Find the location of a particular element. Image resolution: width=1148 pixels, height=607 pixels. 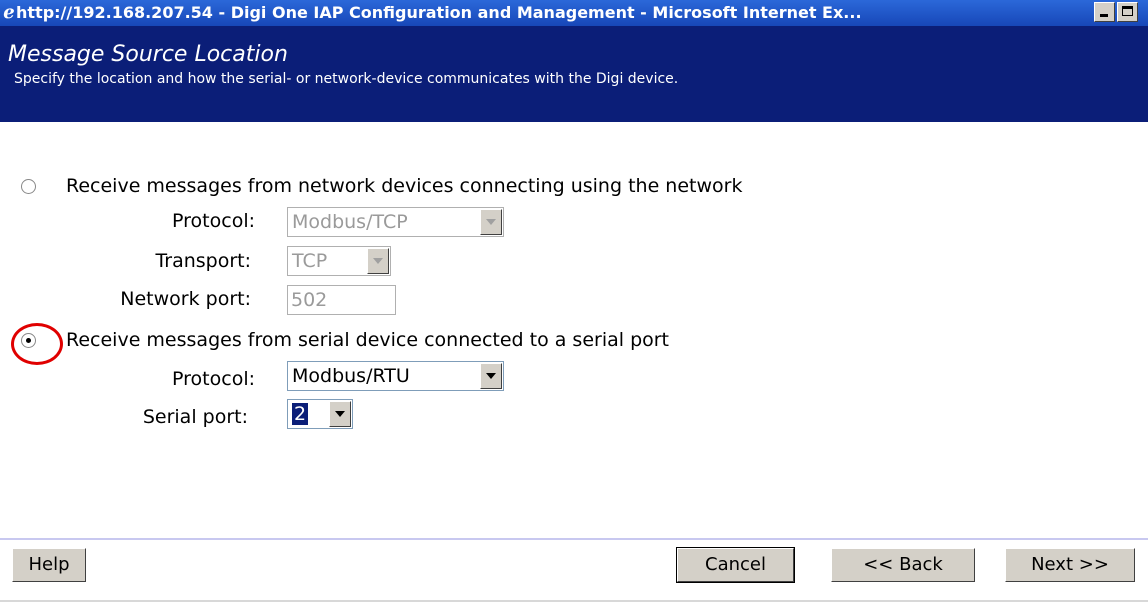

network-protocol-label: Protocol: is located at coordinates (213, 221).